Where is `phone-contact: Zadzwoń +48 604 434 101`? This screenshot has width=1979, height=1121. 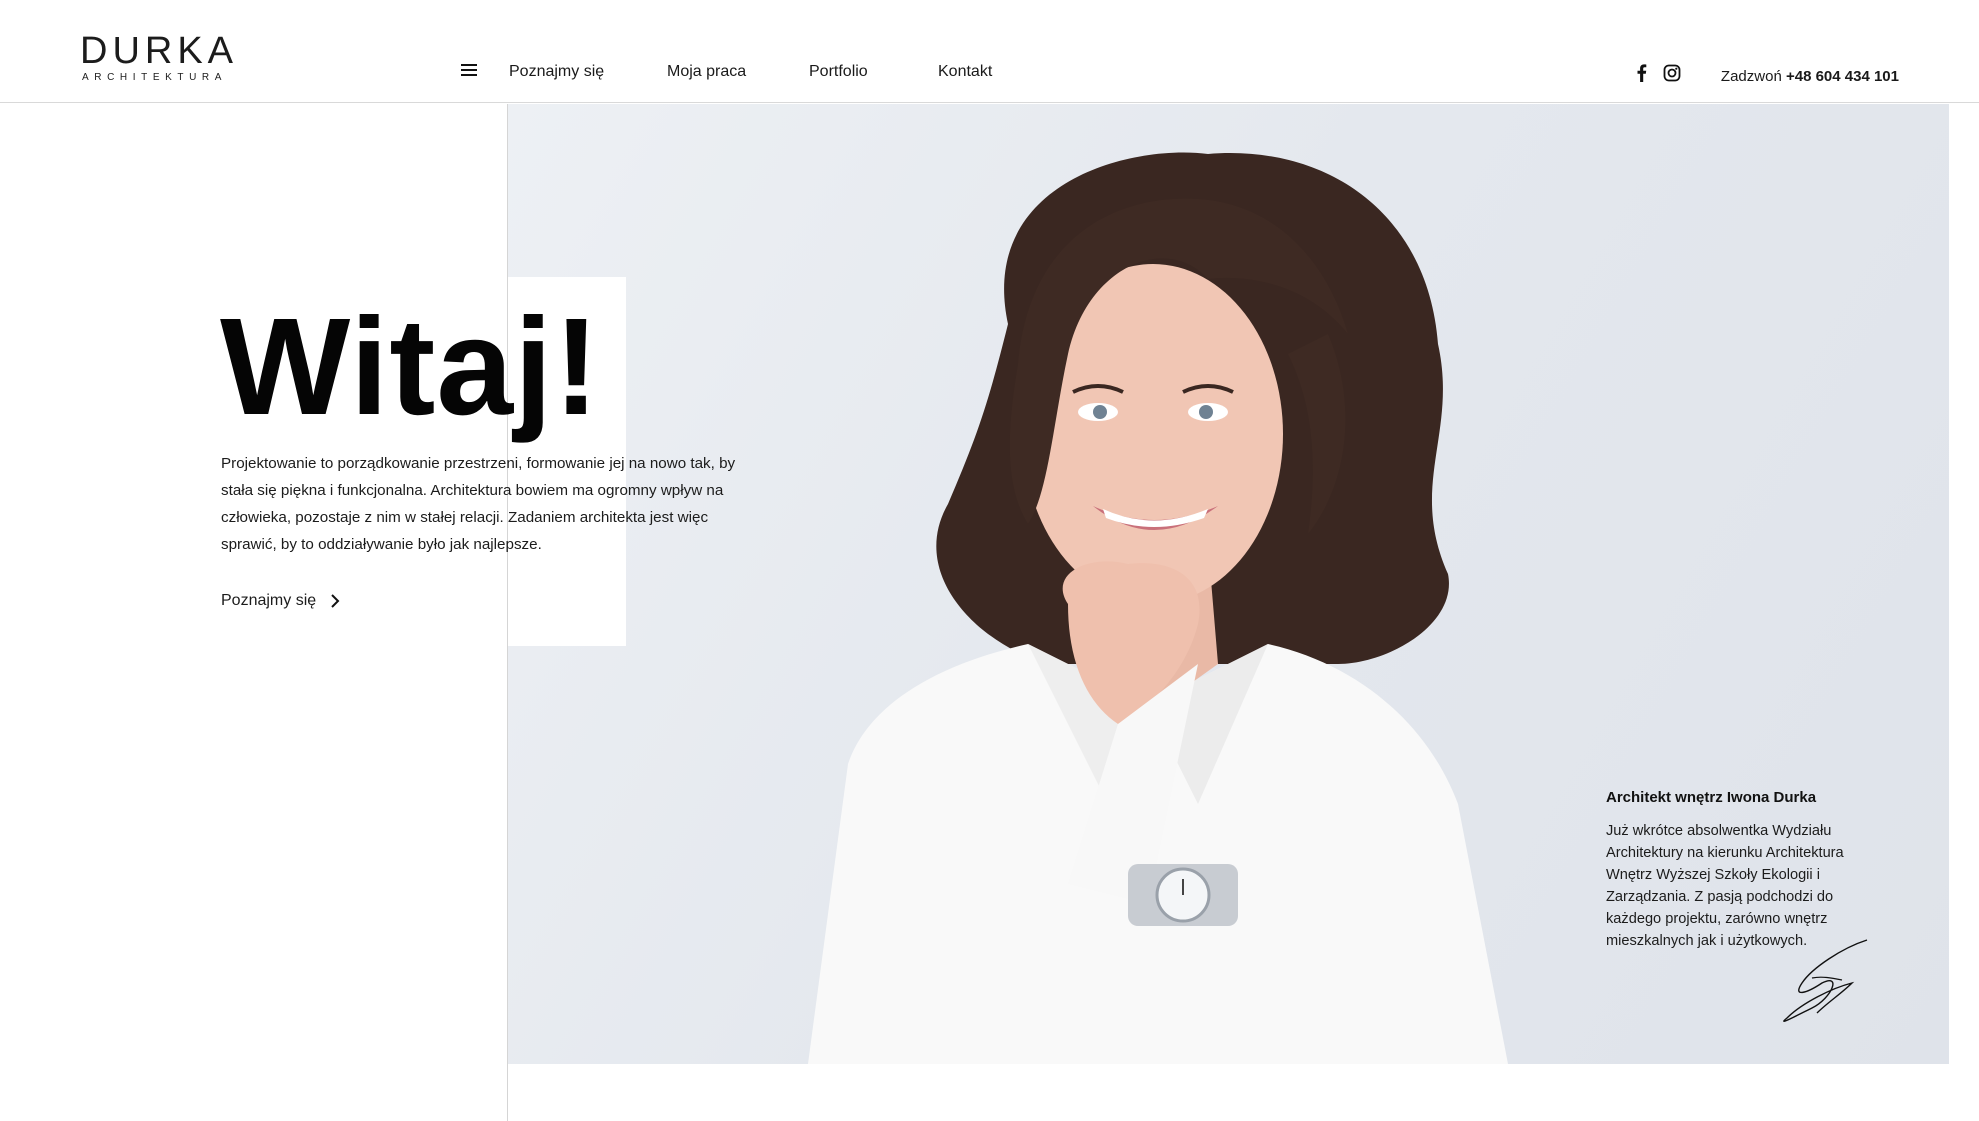
phone-contact: Zadzwoń +48 604 434 101 is located at coordinates (1810, 76).